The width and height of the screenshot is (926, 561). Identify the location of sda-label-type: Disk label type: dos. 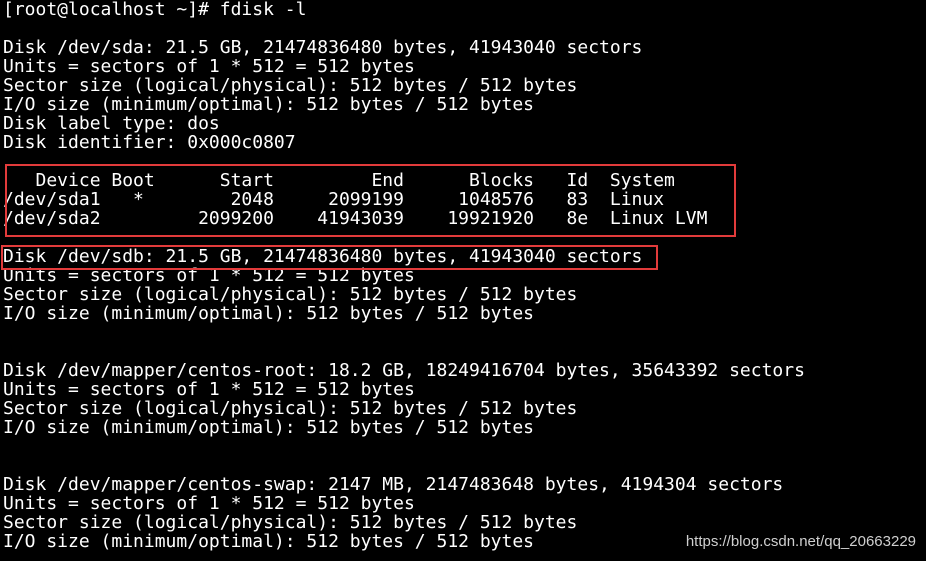
(111, 123).